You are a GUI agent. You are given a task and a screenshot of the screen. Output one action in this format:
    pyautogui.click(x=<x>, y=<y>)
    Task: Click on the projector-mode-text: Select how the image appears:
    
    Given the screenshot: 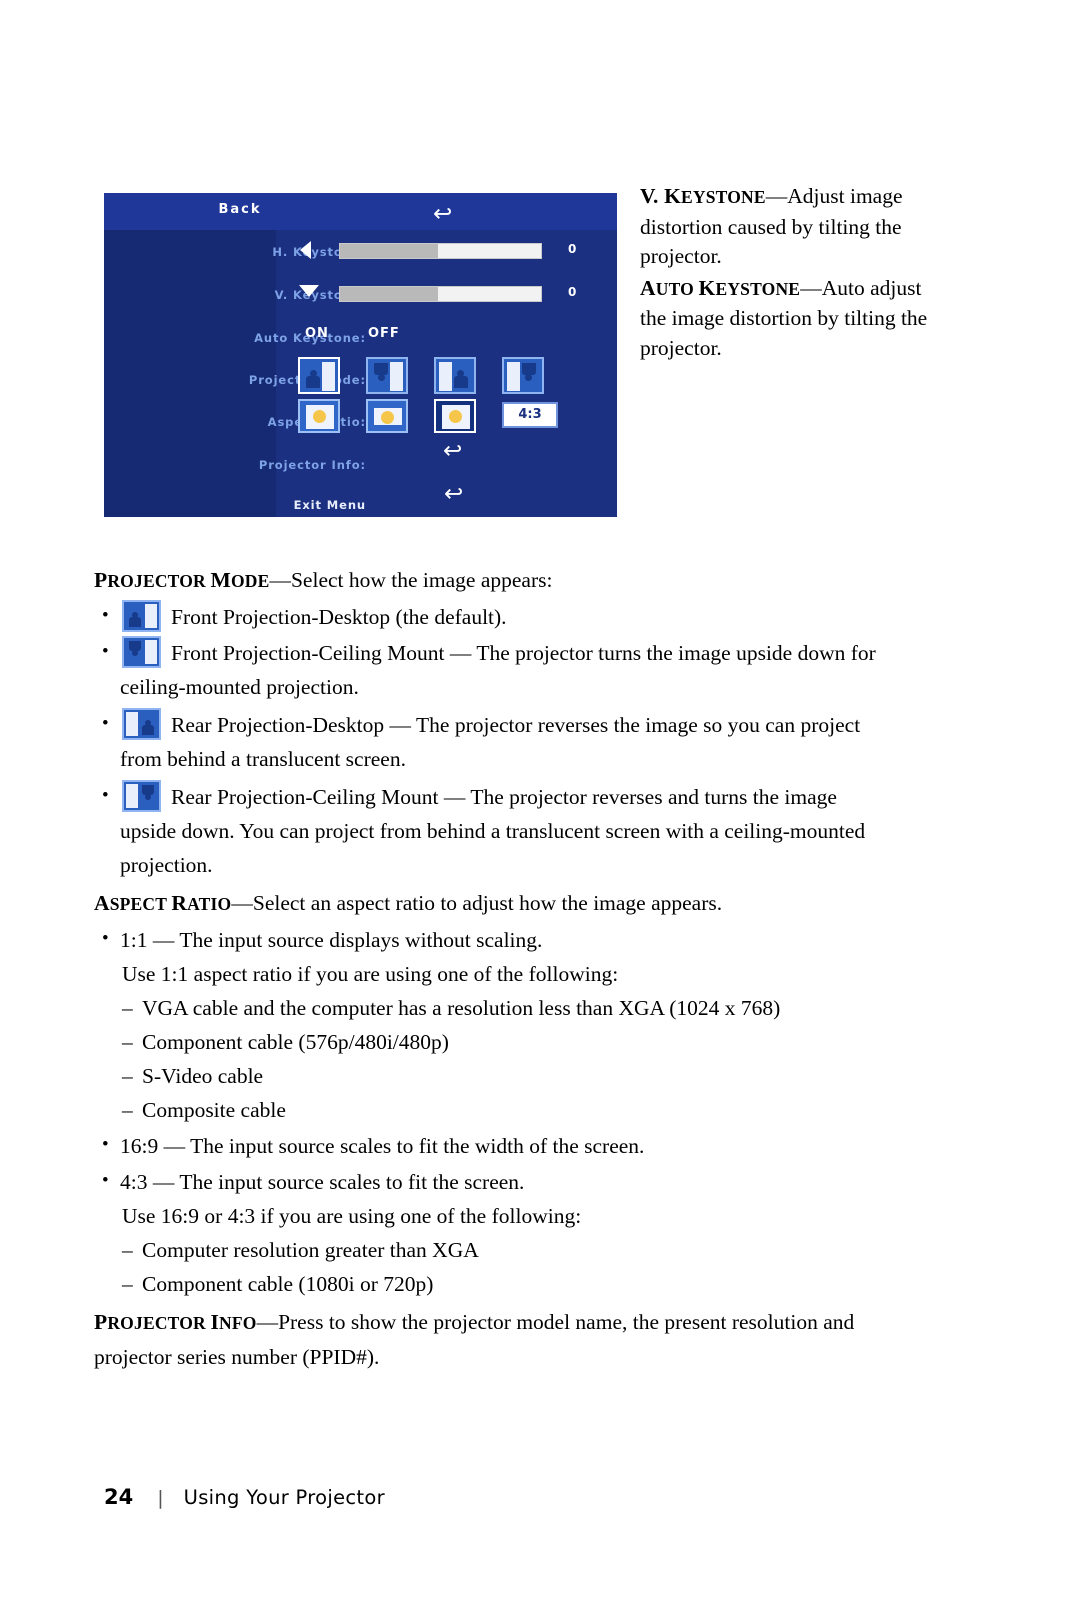 What is the action you would take?
    pyautogui.click(x=421, y=580)
    